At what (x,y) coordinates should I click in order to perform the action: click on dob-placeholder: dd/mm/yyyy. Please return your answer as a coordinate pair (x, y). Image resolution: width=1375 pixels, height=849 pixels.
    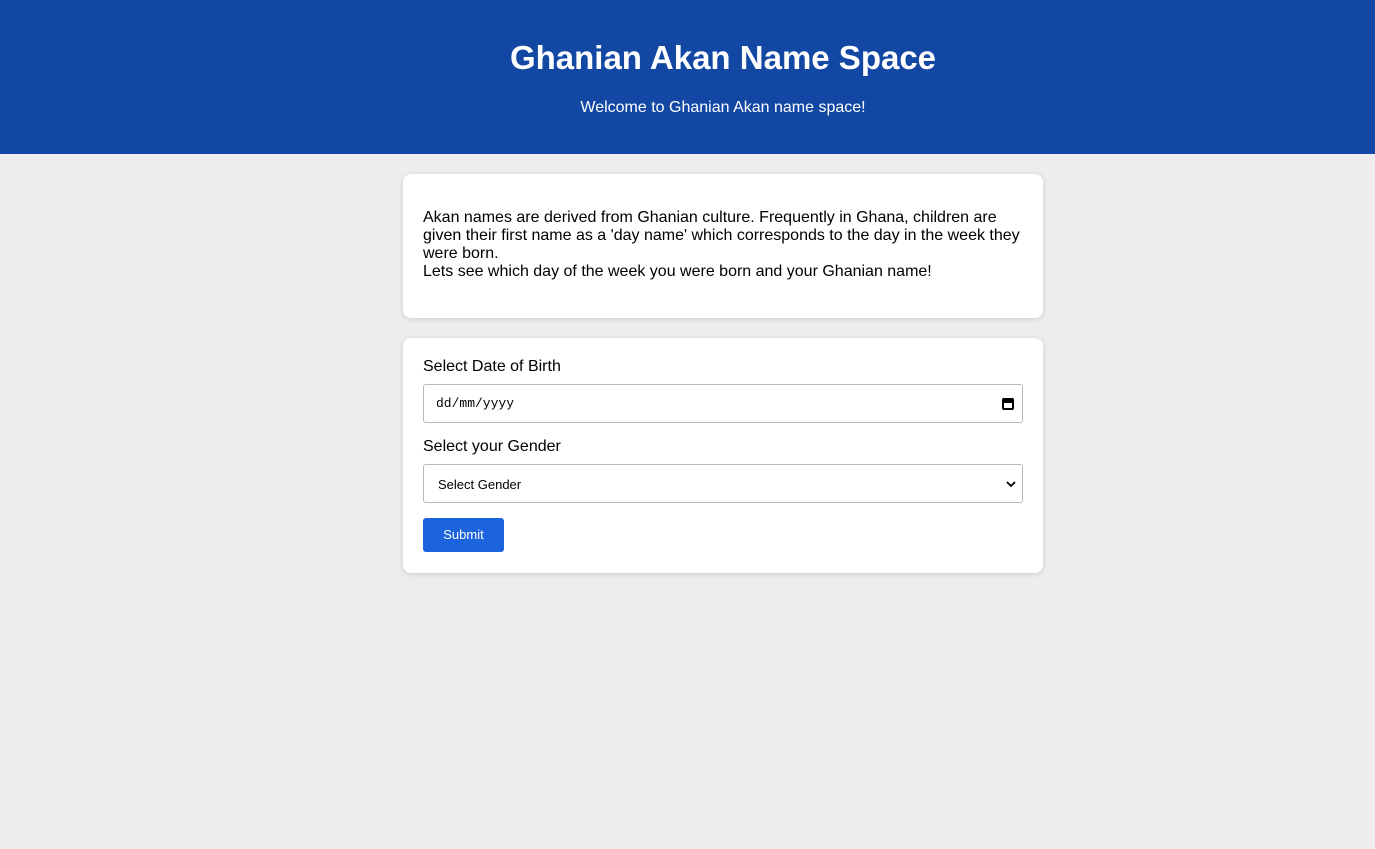
    Looking at the image, I should click on (475, 403).